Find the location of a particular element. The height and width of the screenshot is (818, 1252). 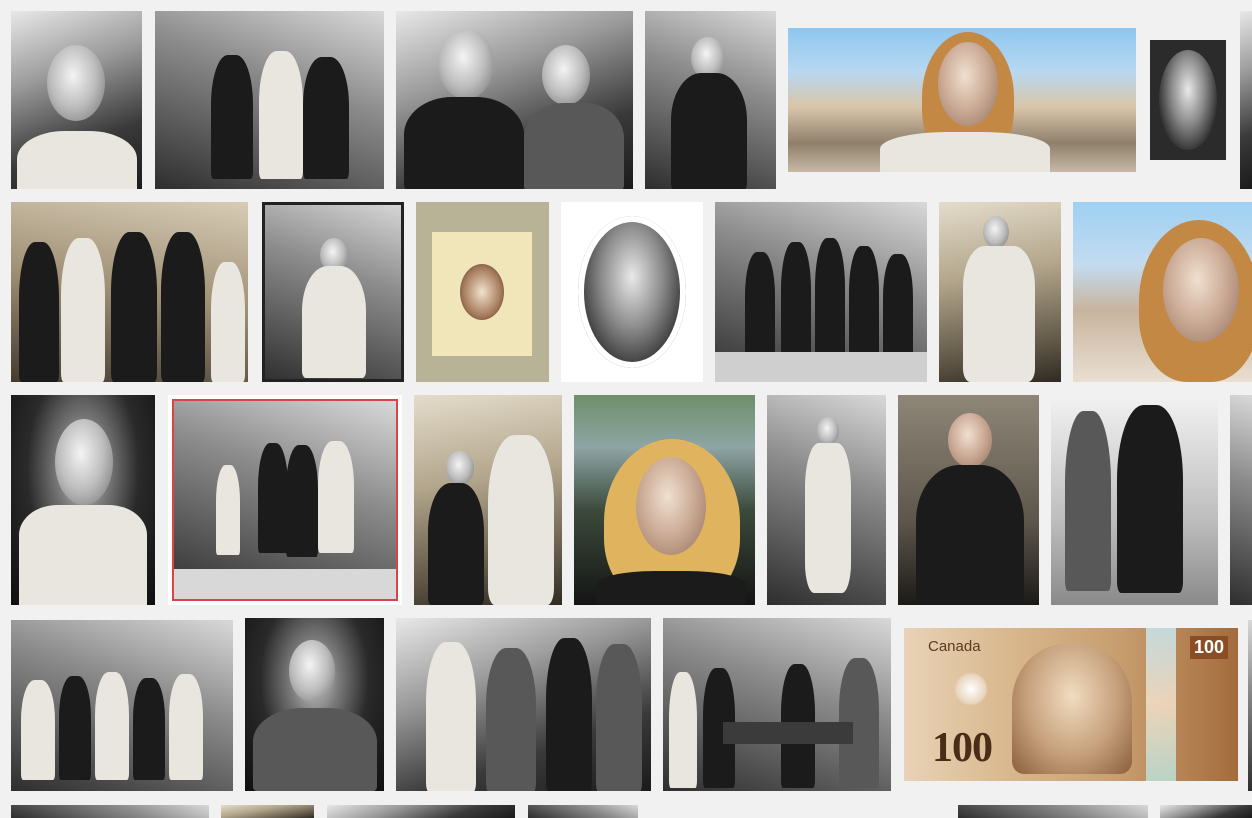

image-result-group-garden is located at coordinates (269, 100).